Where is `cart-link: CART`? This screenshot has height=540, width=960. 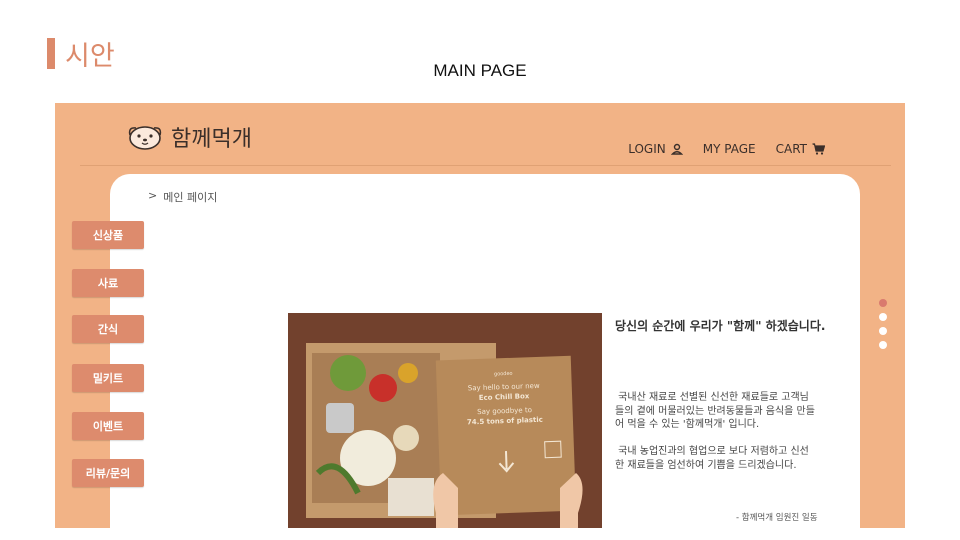 cart-link: CART is located at coordinates (800, 149).